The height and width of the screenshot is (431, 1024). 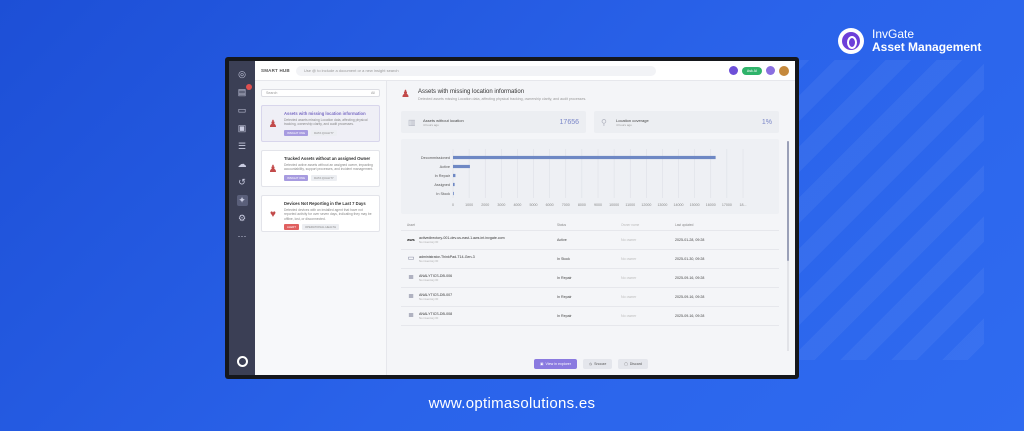 What do you see at coordinates (751, 70) in the screenshot?
I see `ask-ai-button: Ask AI` at bounding box center [751, 70].